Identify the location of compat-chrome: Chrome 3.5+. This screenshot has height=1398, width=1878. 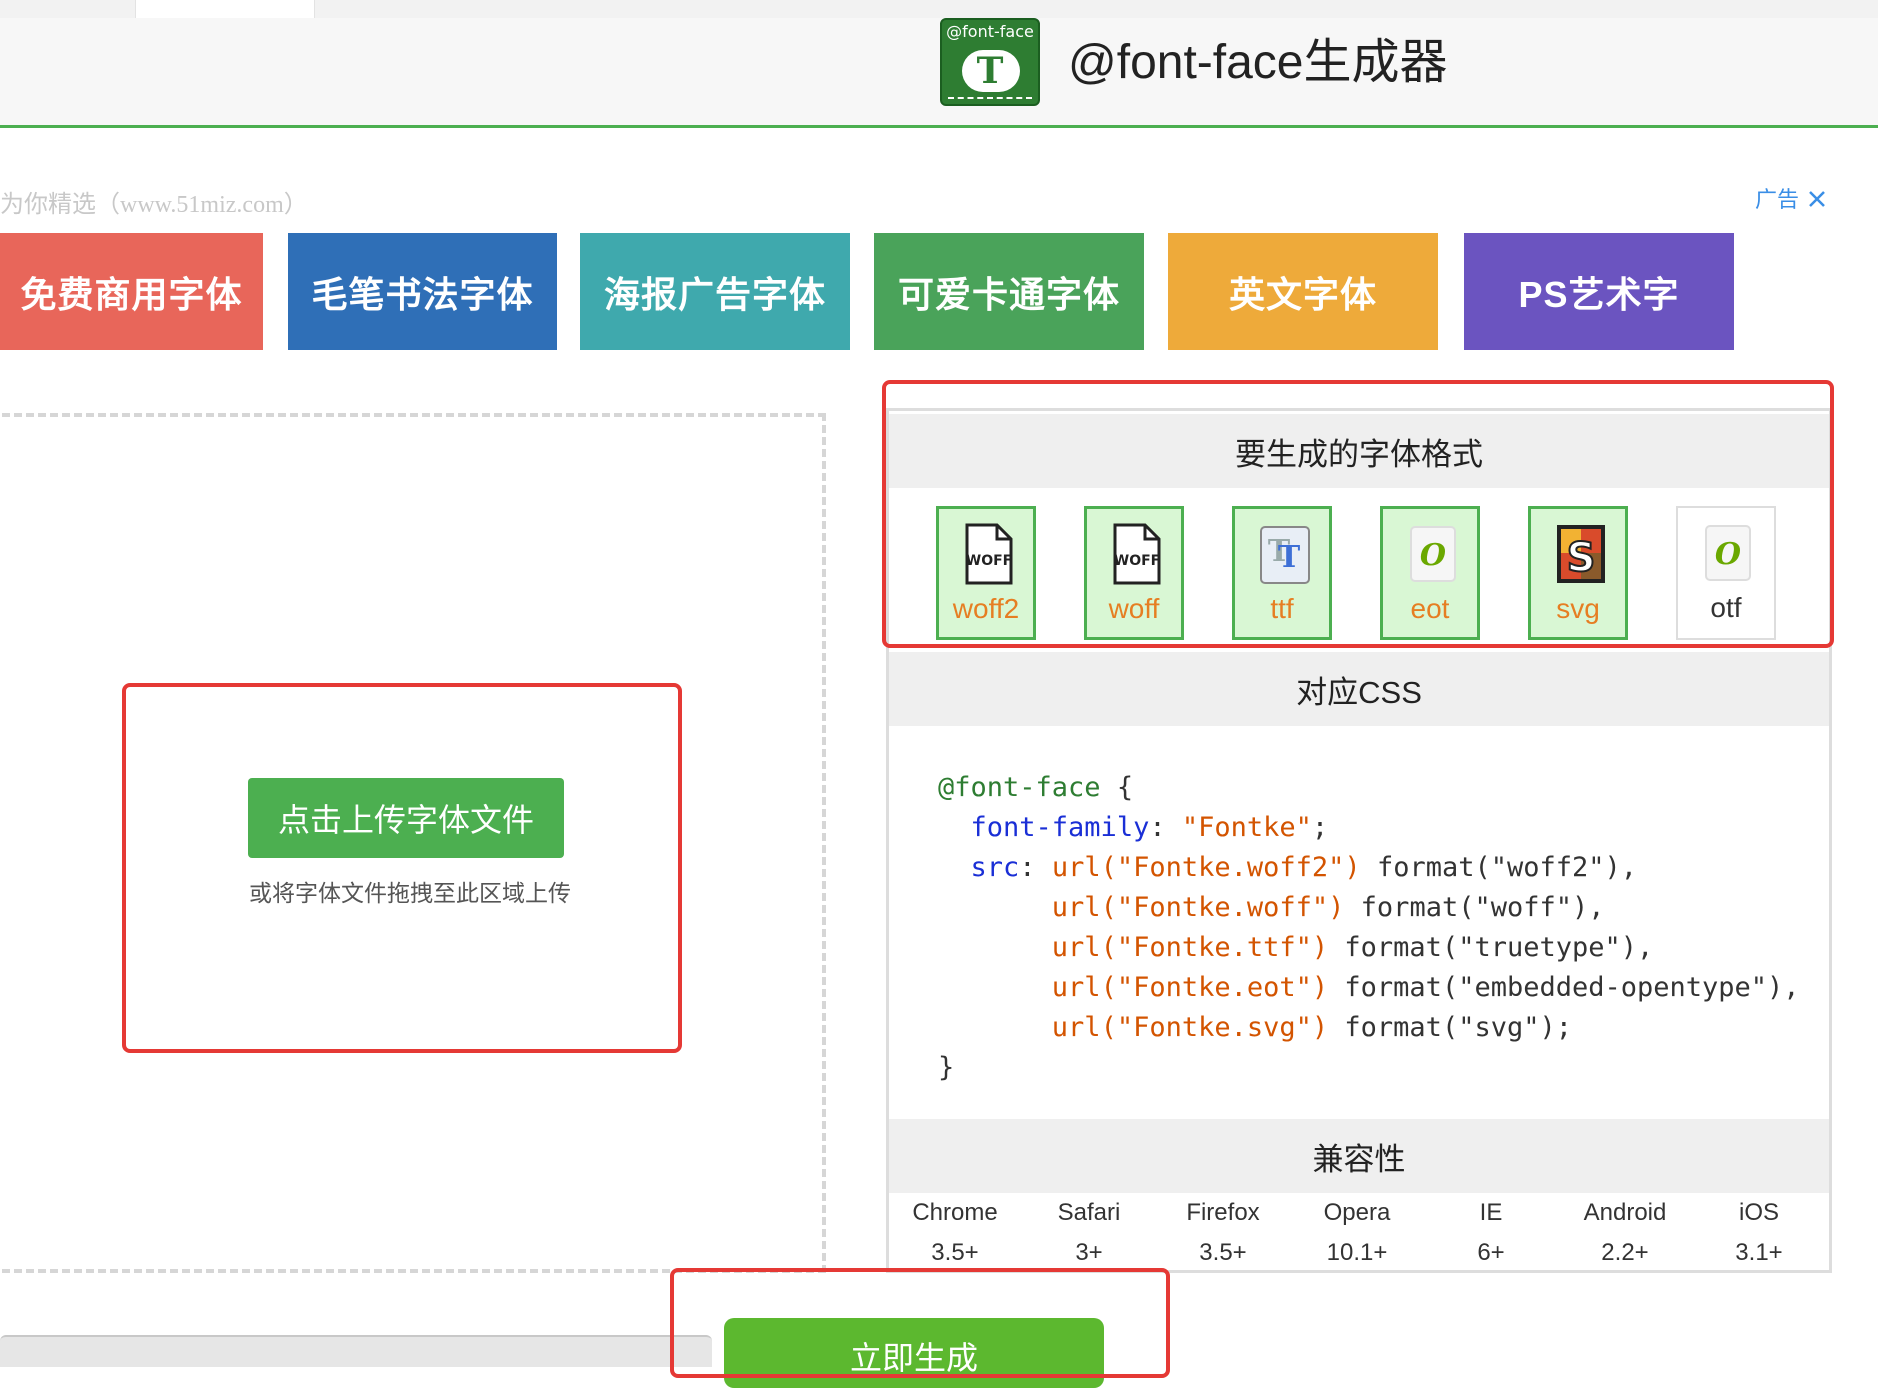
(955, 1233).